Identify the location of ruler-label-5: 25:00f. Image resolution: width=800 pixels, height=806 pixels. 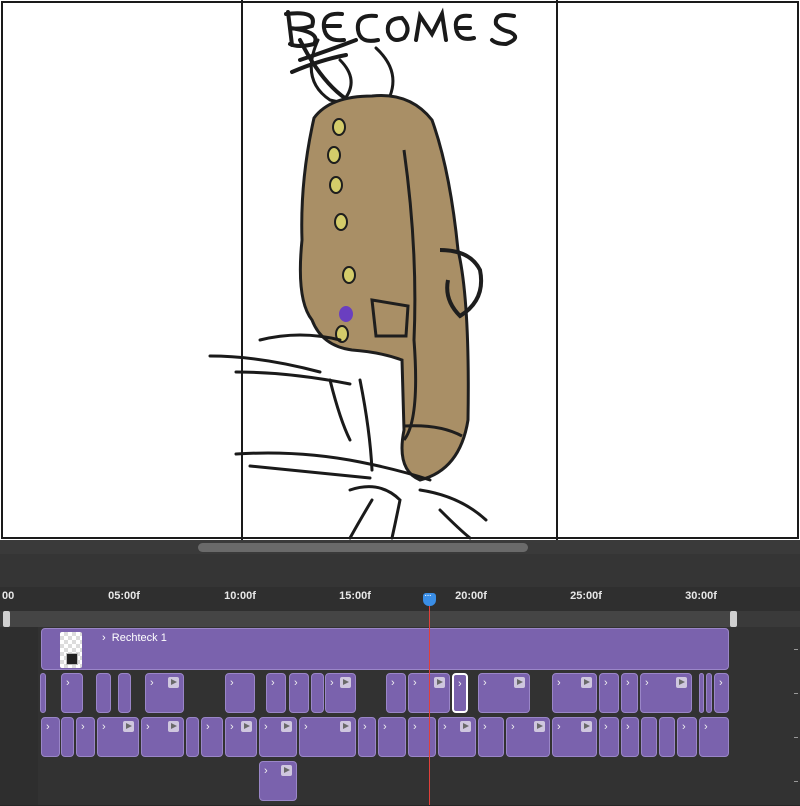
(586, 596).